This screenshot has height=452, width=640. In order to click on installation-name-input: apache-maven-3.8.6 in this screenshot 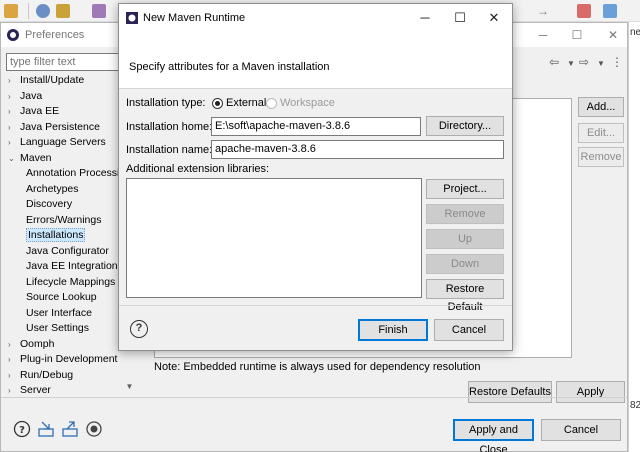, I will do `click(357, 149)`.